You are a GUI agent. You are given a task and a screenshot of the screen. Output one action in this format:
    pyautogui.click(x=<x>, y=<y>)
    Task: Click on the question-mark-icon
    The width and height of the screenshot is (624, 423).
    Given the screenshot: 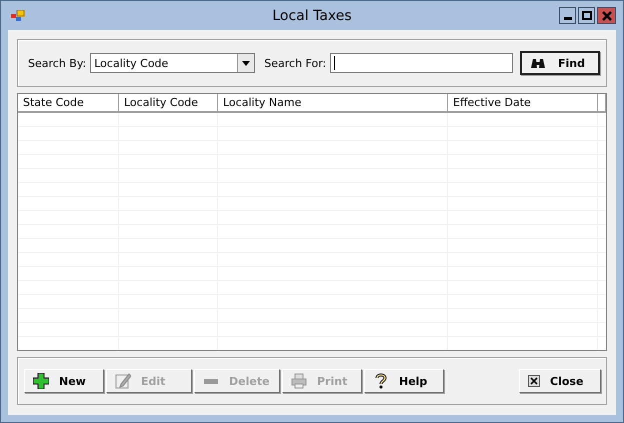 What is the action you would take?
    pyautogui.click(x=381, y=381)
    